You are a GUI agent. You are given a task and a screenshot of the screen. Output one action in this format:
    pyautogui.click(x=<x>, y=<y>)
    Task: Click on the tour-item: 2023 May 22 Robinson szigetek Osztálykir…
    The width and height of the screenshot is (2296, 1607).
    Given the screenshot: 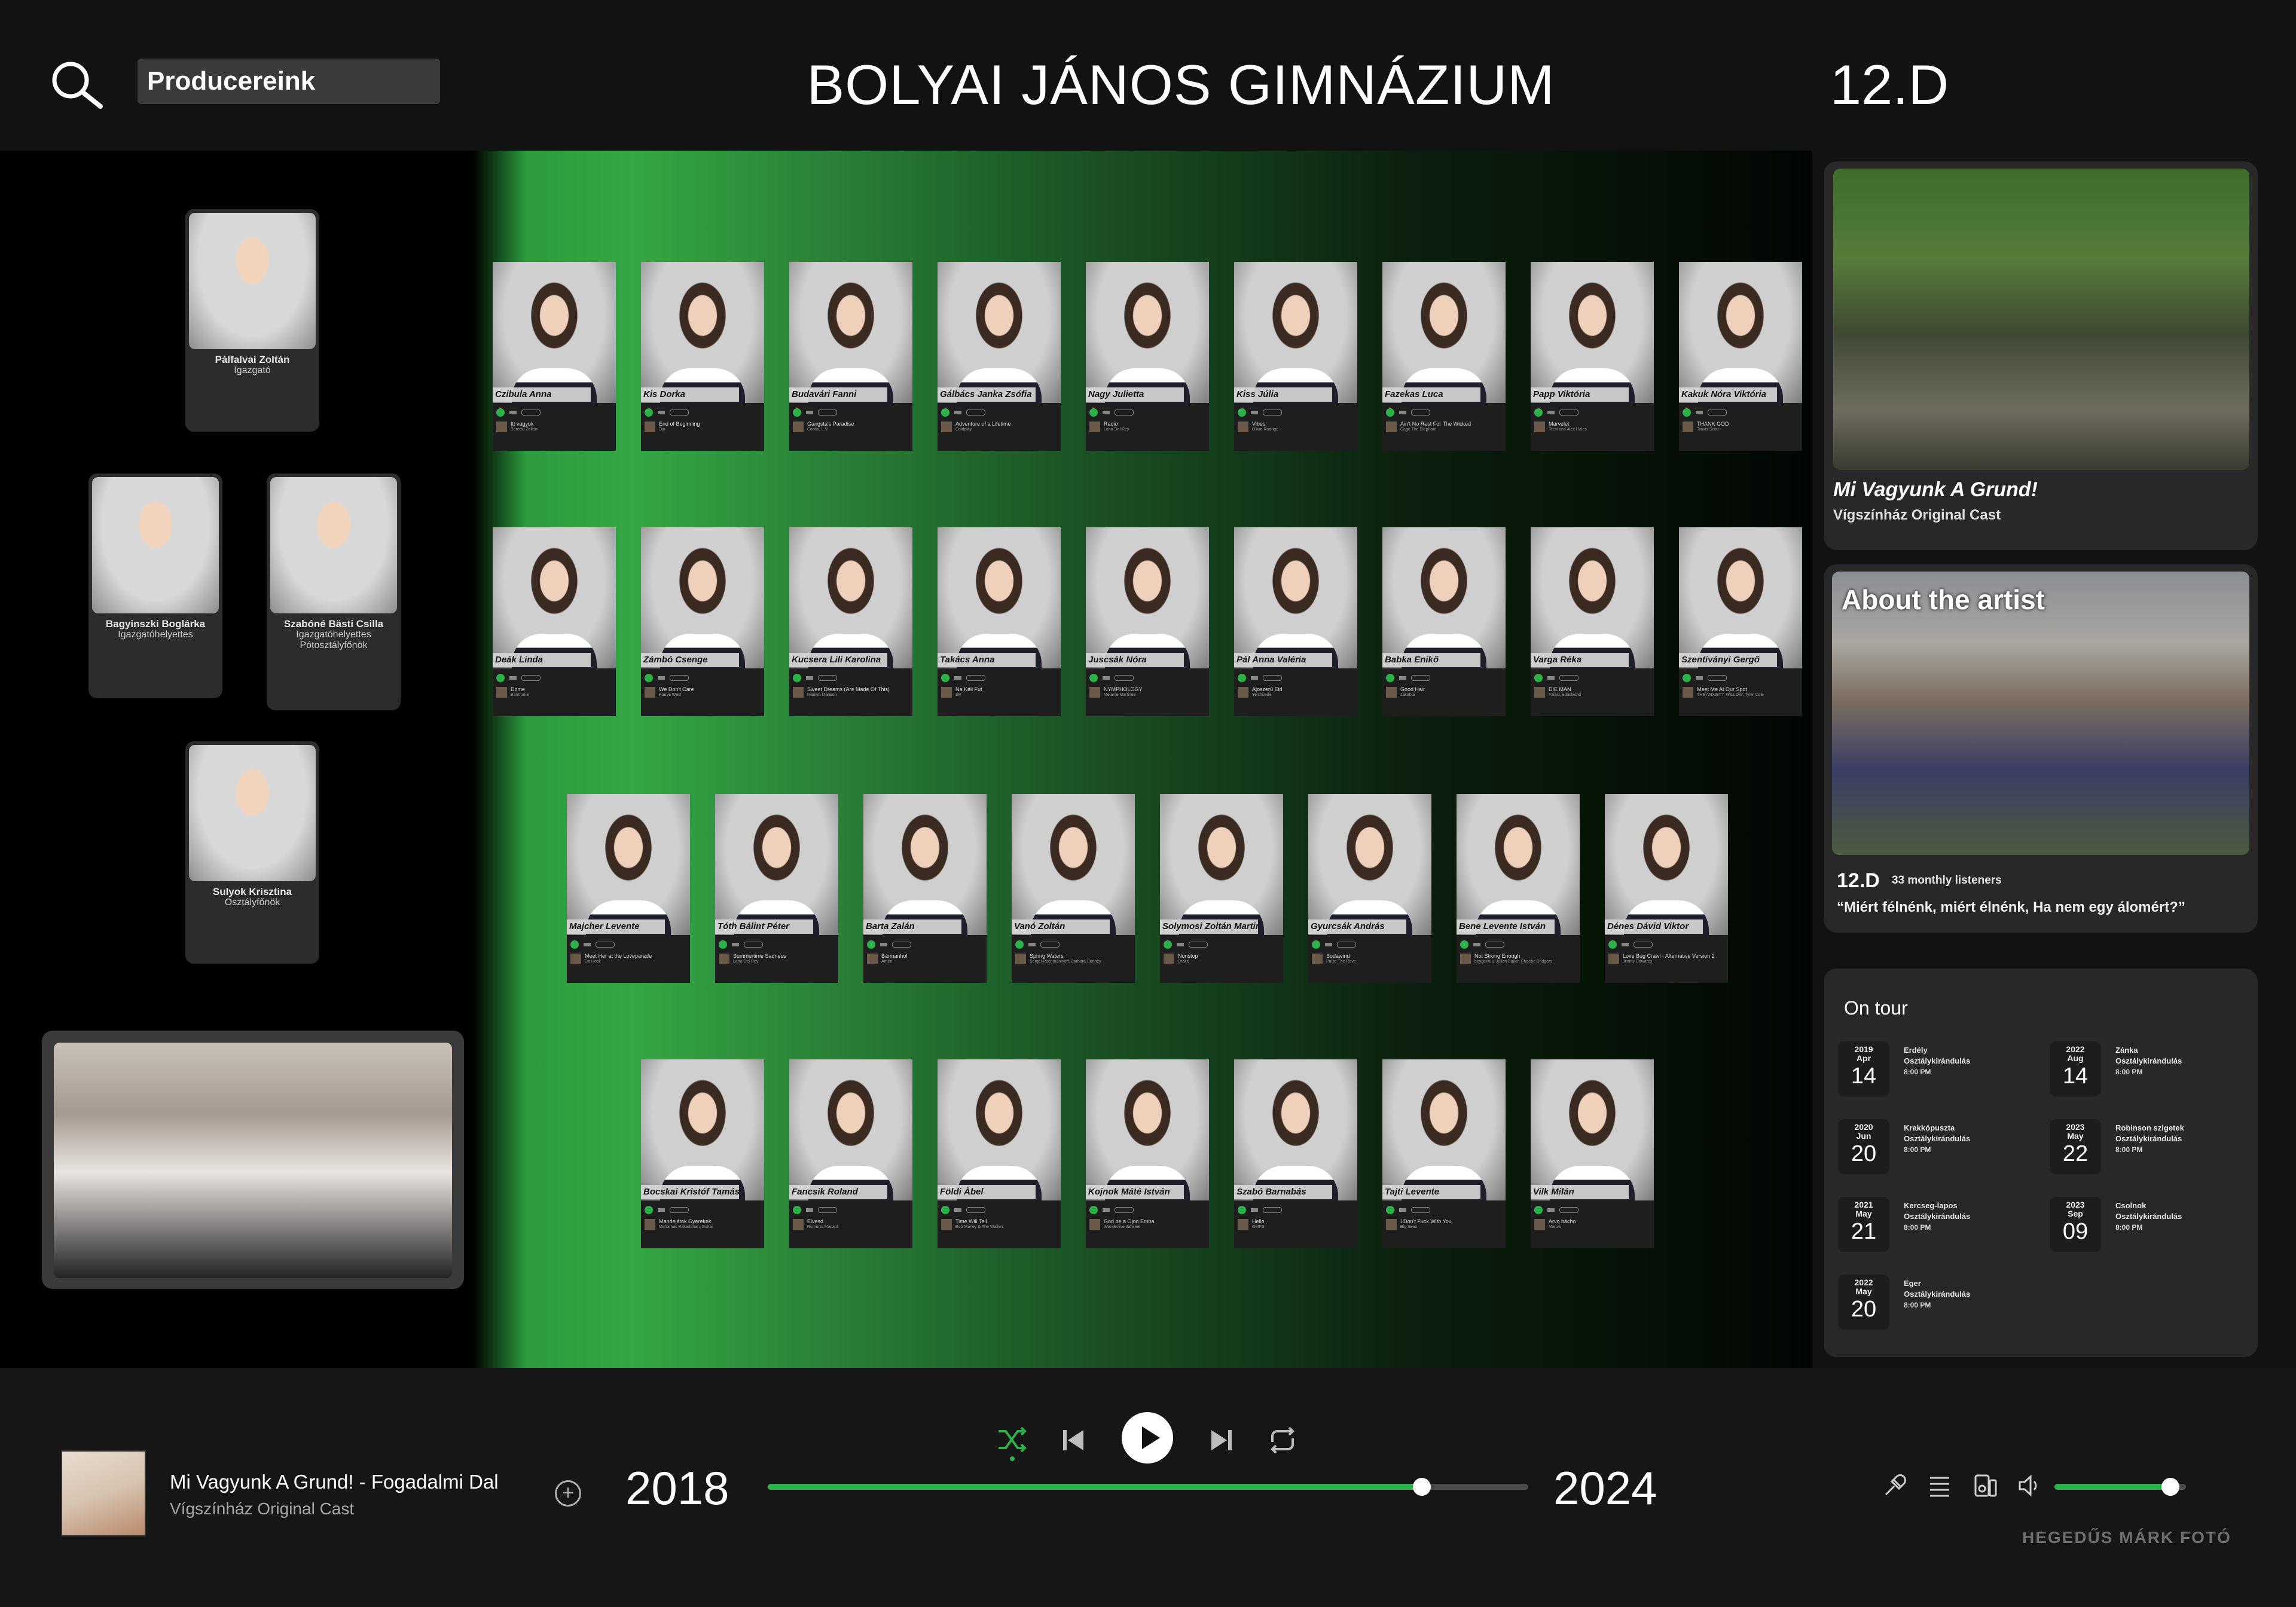 What is the action you would take?
    pyautogui.click(x=2148, y=1149)
    